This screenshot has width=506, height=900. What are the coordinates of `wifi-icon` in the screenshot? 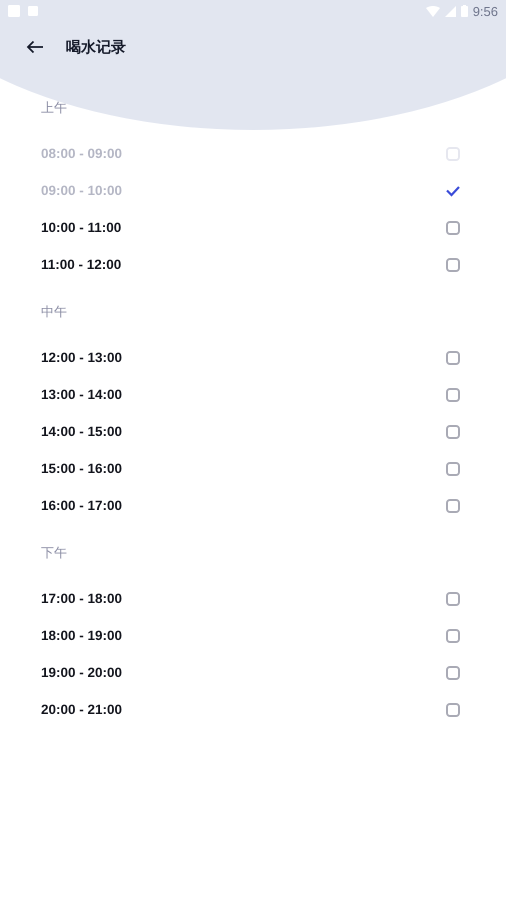 It's located at (433, 11).